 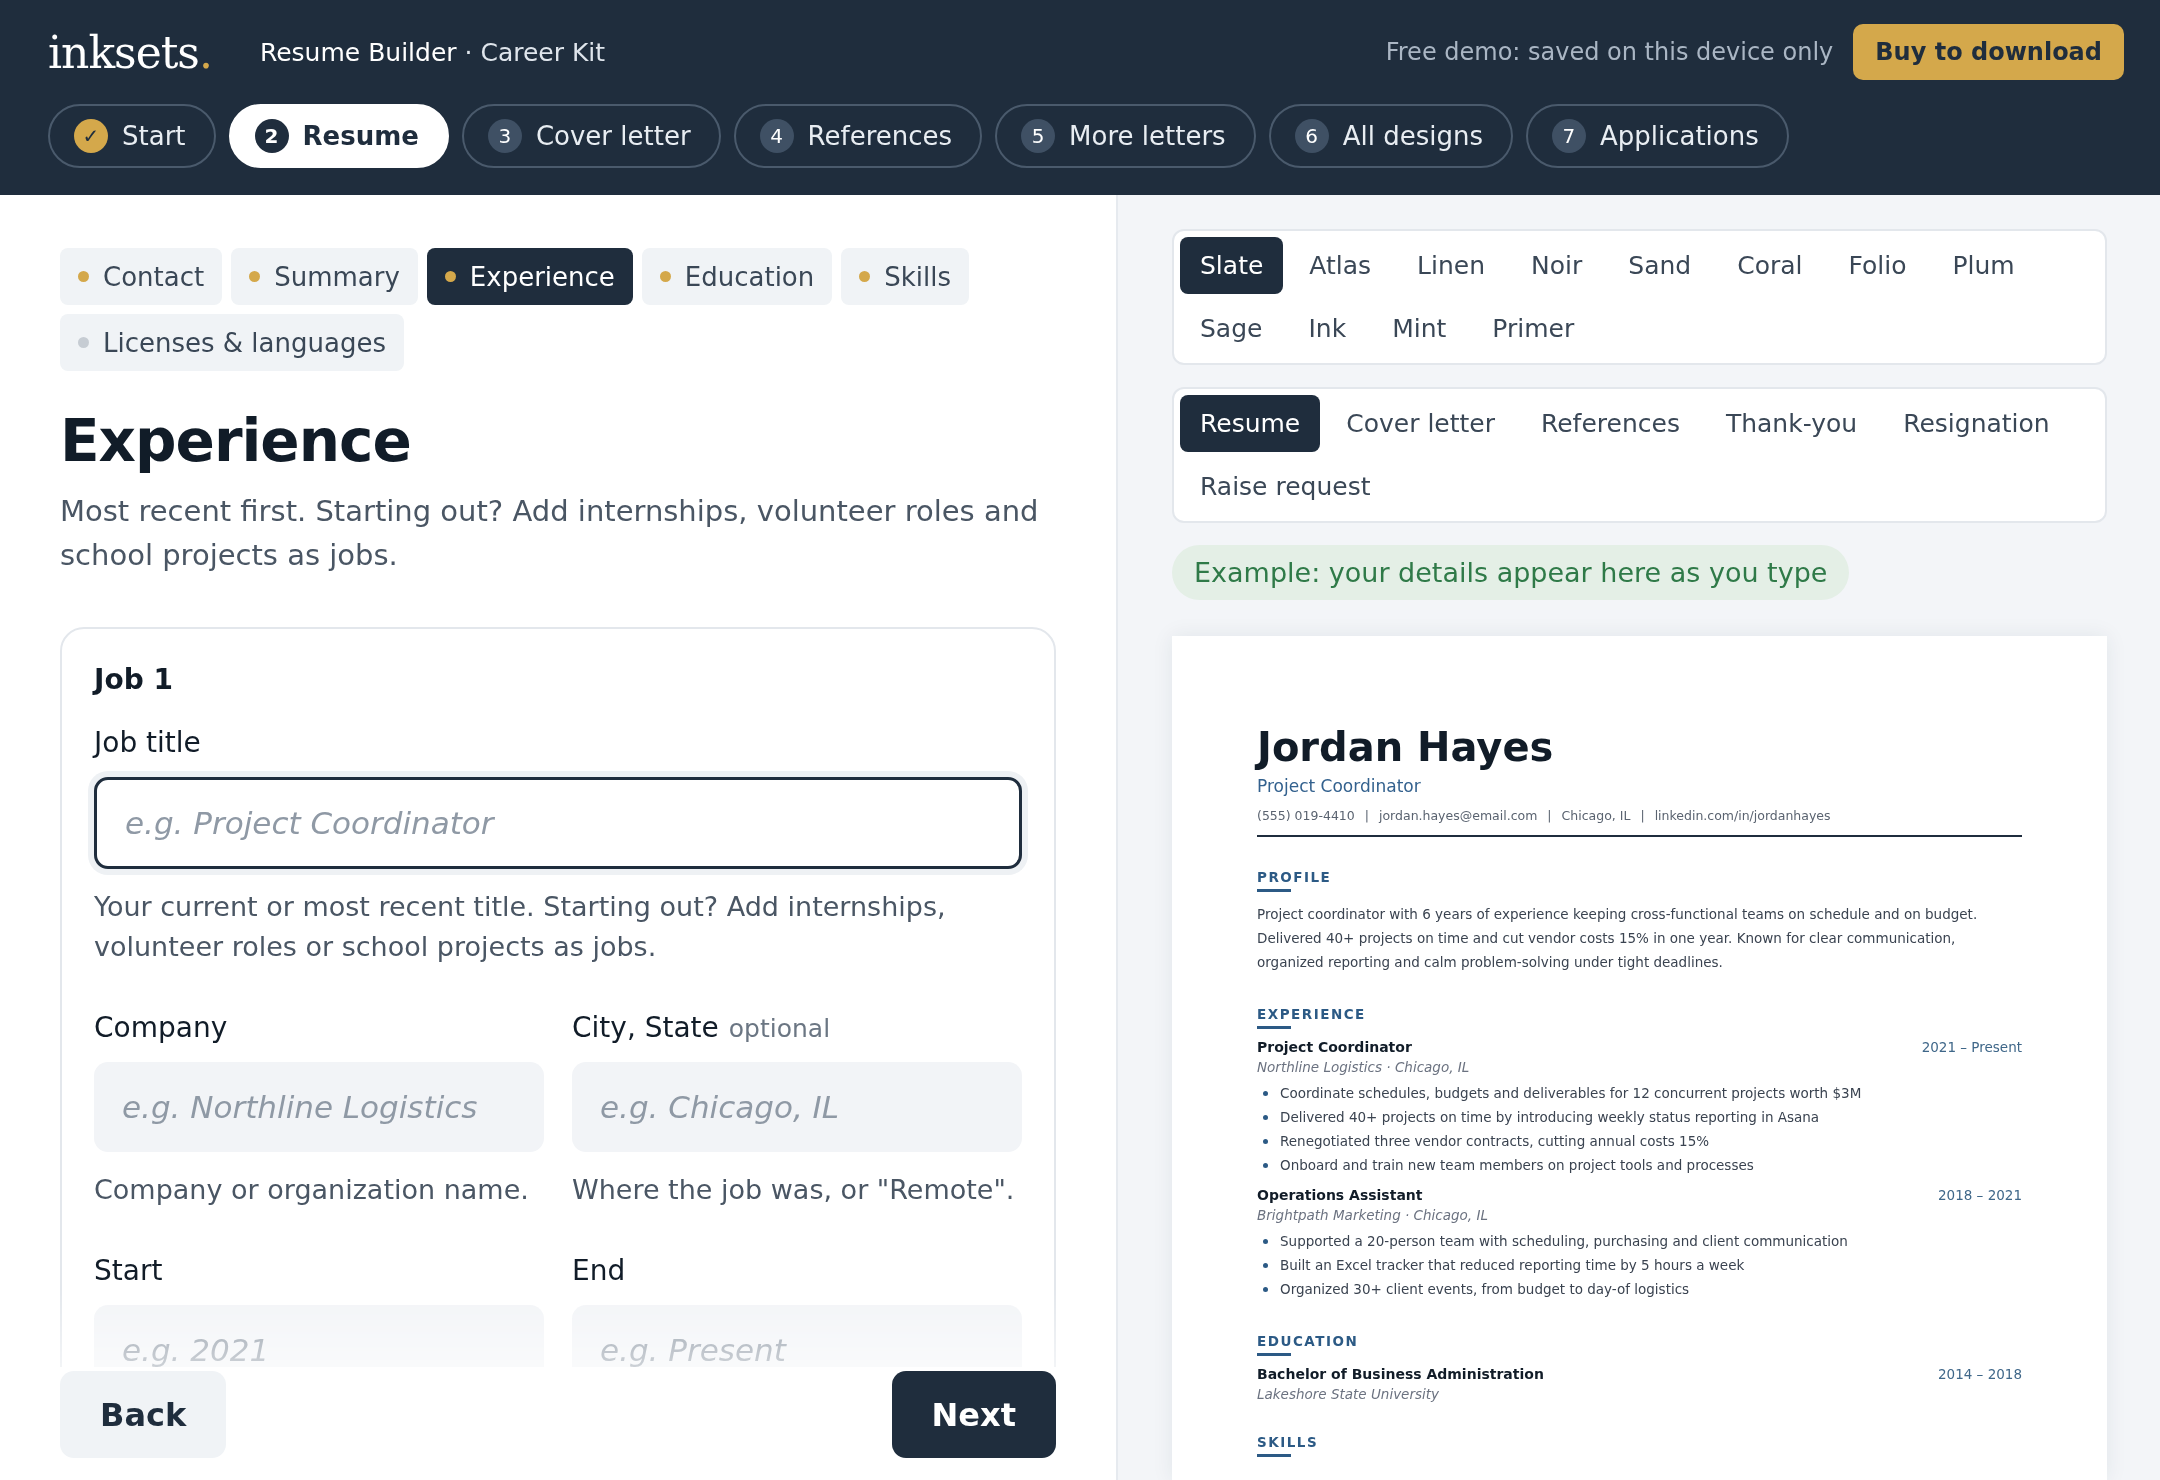 What do you see at coordinates (858, 136) in the screenshot?
I see `step-tab: 4 References` at bounding box center [858, 136].